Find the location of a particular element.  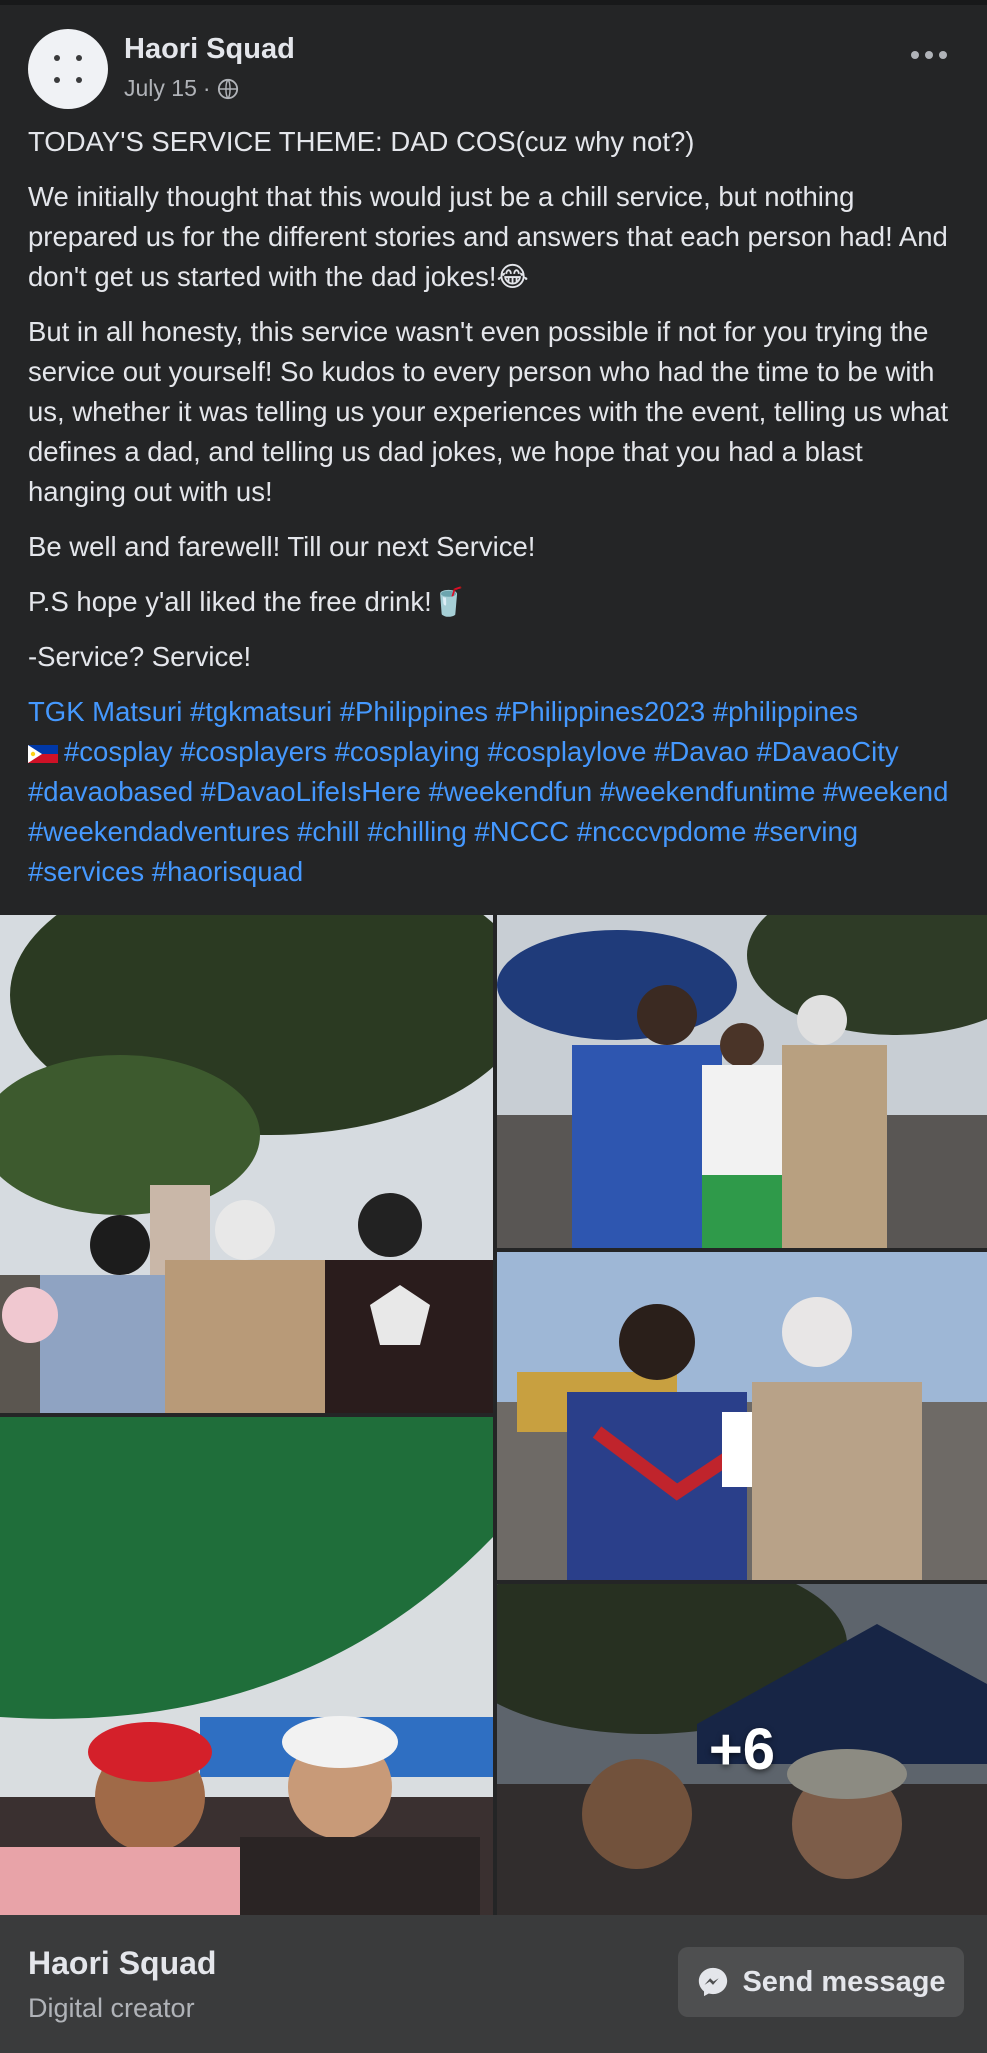

hashtag-link: #cosplay is located at coordinates (118, 751).